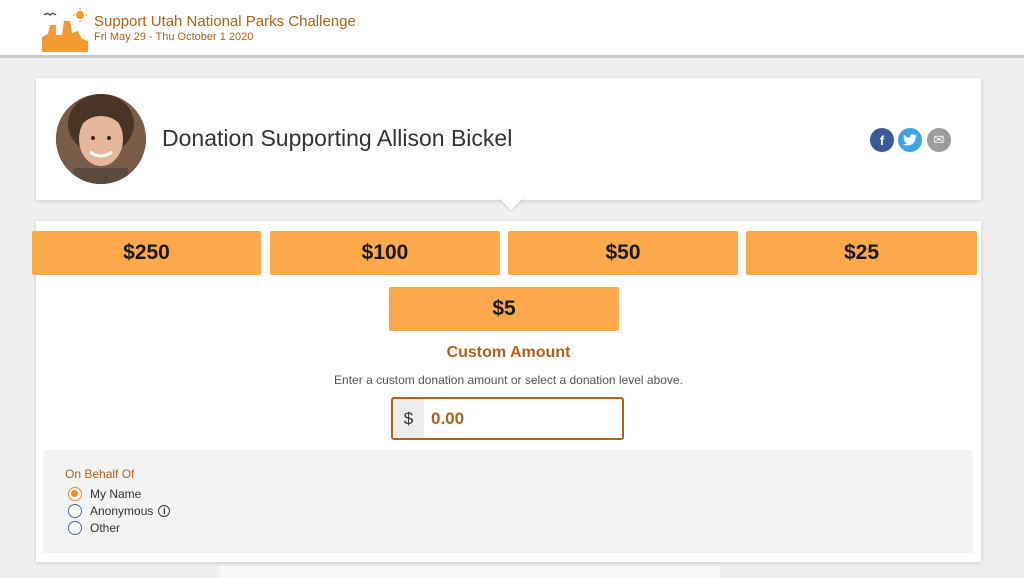 Image resolution: width=1024 pixels, height=578 pixels. I want to click on radio-label-anonymous: Anonymous, so click(122, 511).